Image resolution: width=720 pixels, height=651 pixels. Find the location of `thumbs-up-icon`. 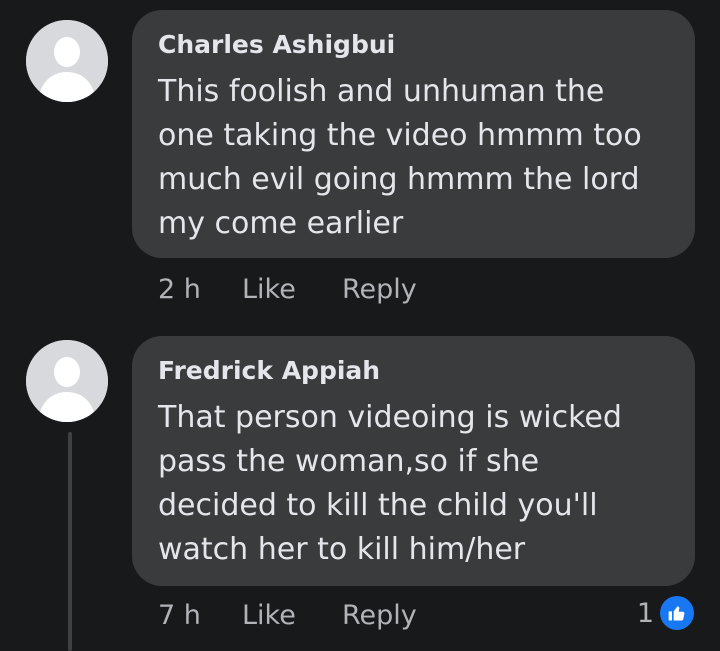

thumbs-up-icon is located at coordinates (677, 613).